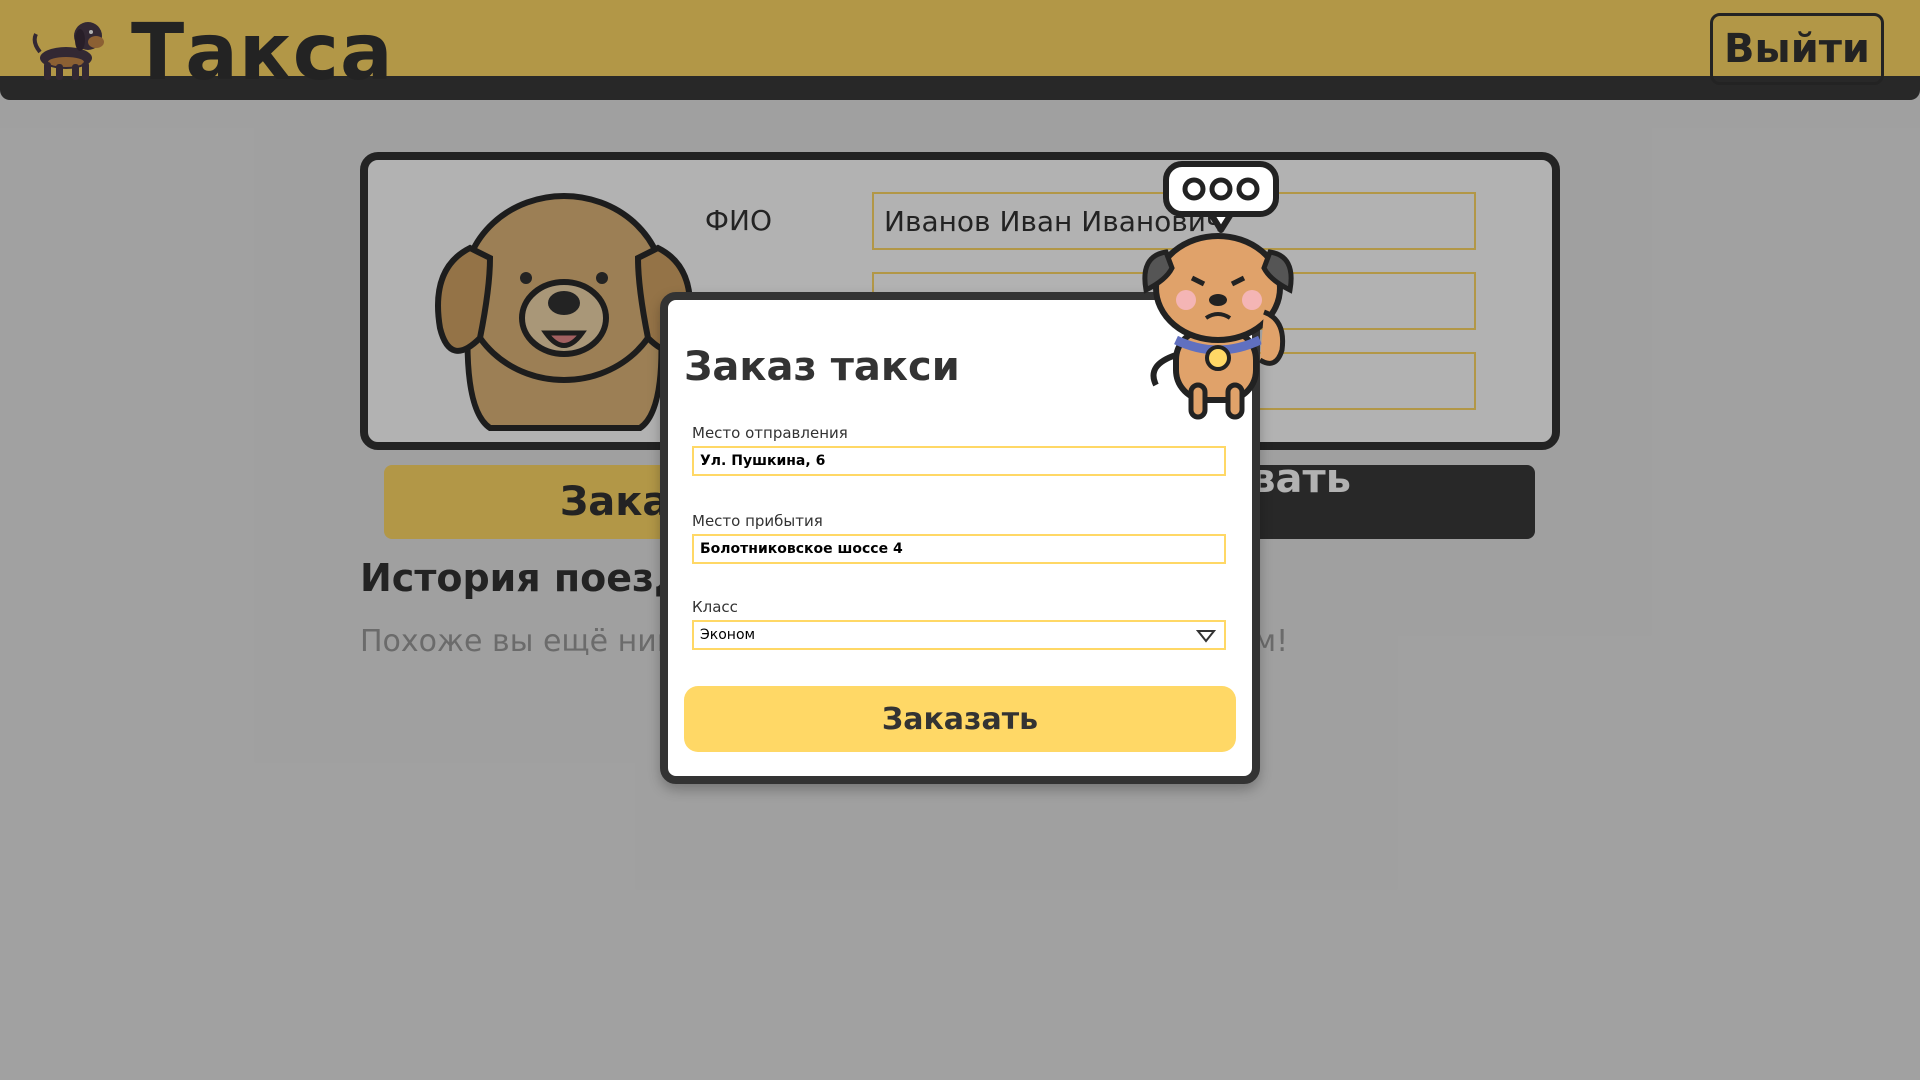  I want to click on class-select: Эконом, so click(959, 635).